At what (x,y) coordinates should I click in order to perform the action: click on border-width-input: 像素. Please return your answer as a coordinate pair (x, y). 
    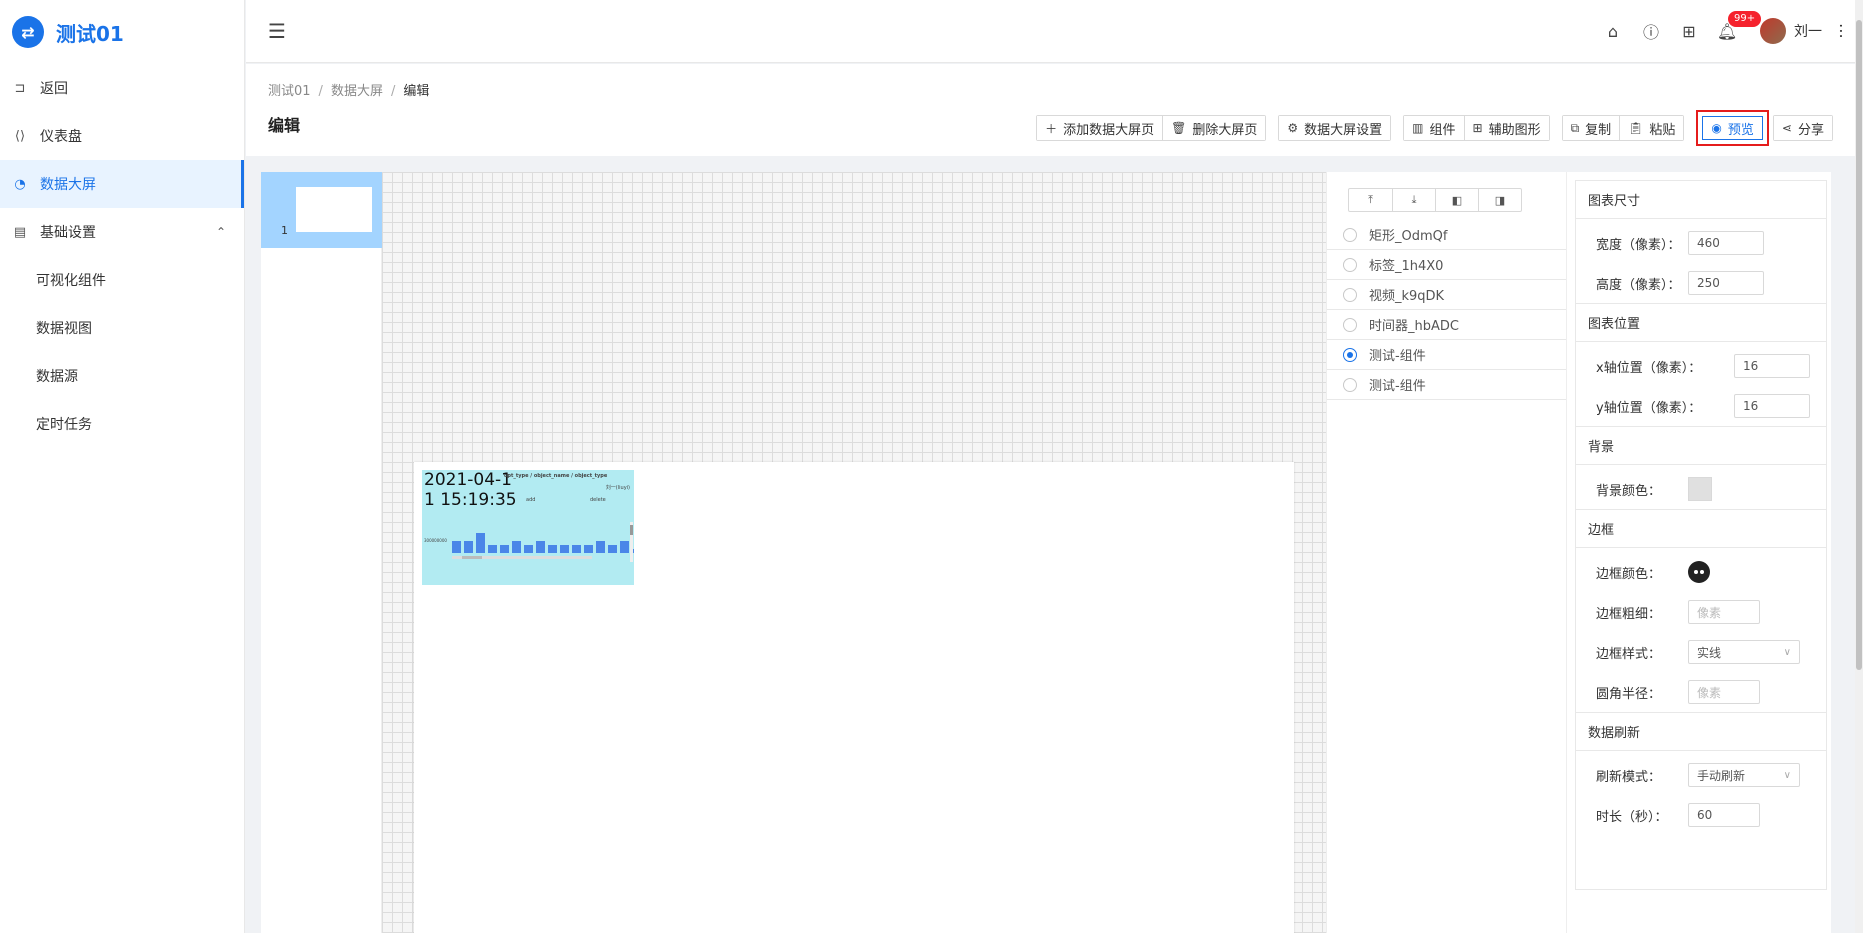
    Looking at the image, I should click on (1724, 612).